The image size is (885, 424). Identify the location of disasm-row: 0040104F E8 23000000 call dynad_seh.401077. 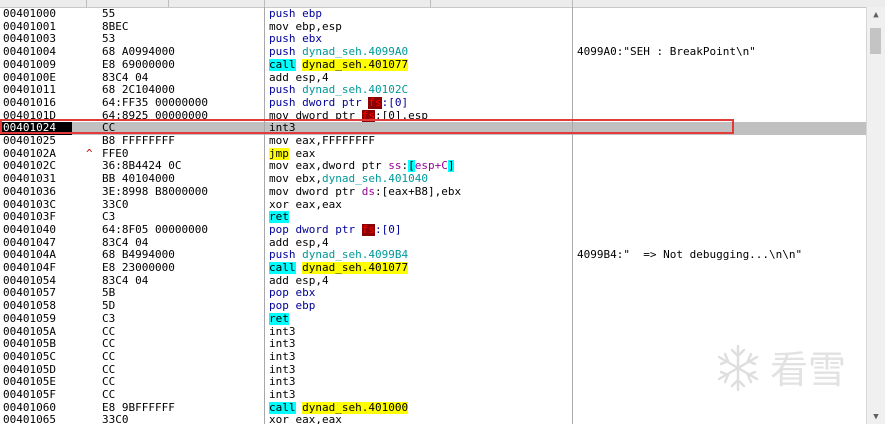
(433, 268).